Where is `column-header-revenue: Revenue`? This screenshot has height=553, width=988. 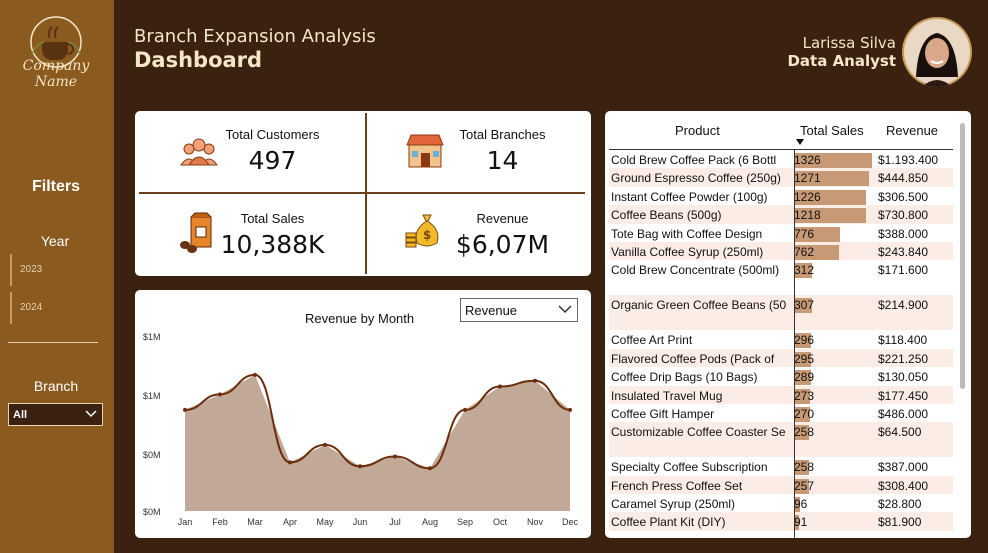 column-header-revenue: Revenue is located at coordinates (912, 130).